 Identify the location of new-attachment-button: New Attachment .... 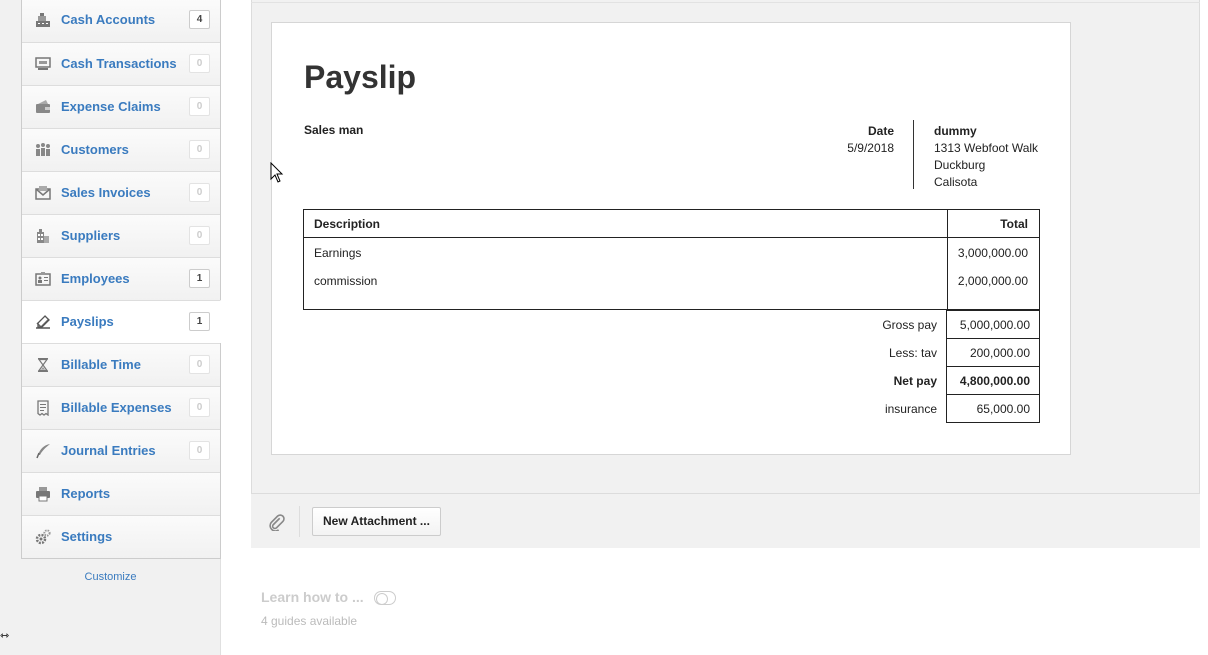
(376, 521).